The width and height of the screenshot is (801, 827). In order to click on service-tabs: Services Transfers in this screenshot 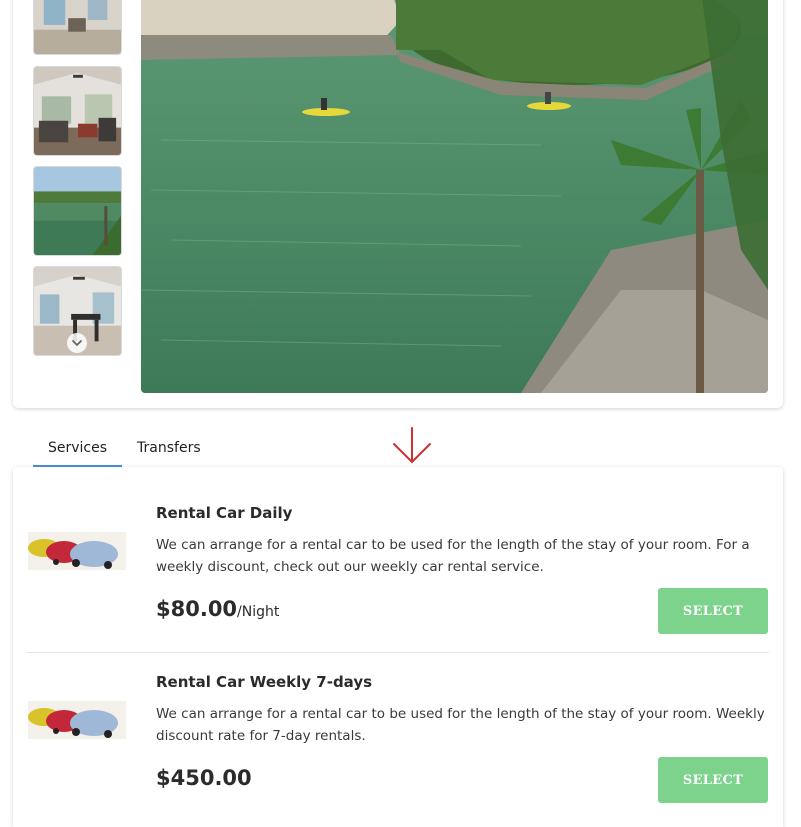, I will do `click(124, 448)`.